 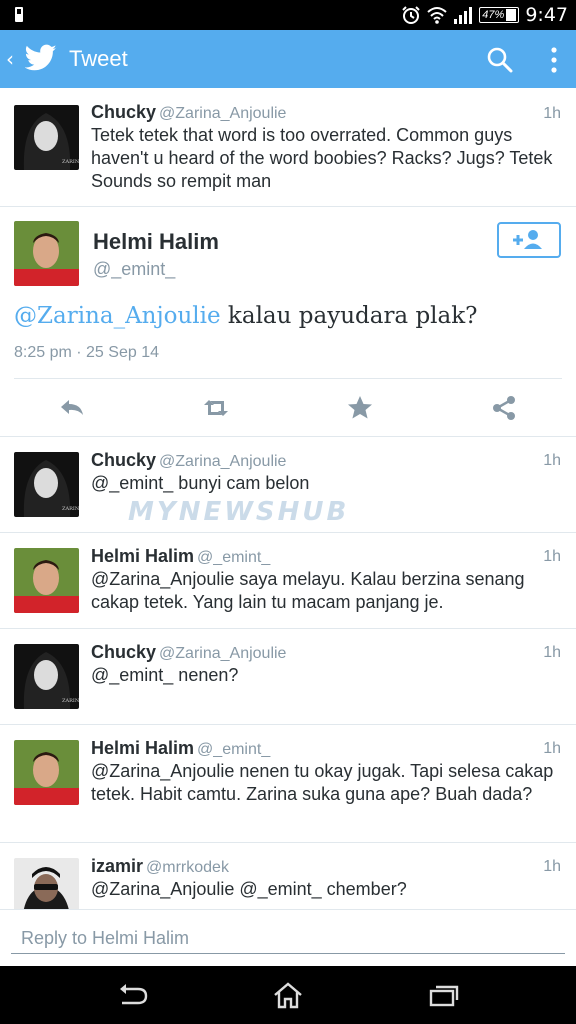 What do you see at coordinates (504, 408) in the screenshot?
I see `share-icon` at bounding box center [504, 408].